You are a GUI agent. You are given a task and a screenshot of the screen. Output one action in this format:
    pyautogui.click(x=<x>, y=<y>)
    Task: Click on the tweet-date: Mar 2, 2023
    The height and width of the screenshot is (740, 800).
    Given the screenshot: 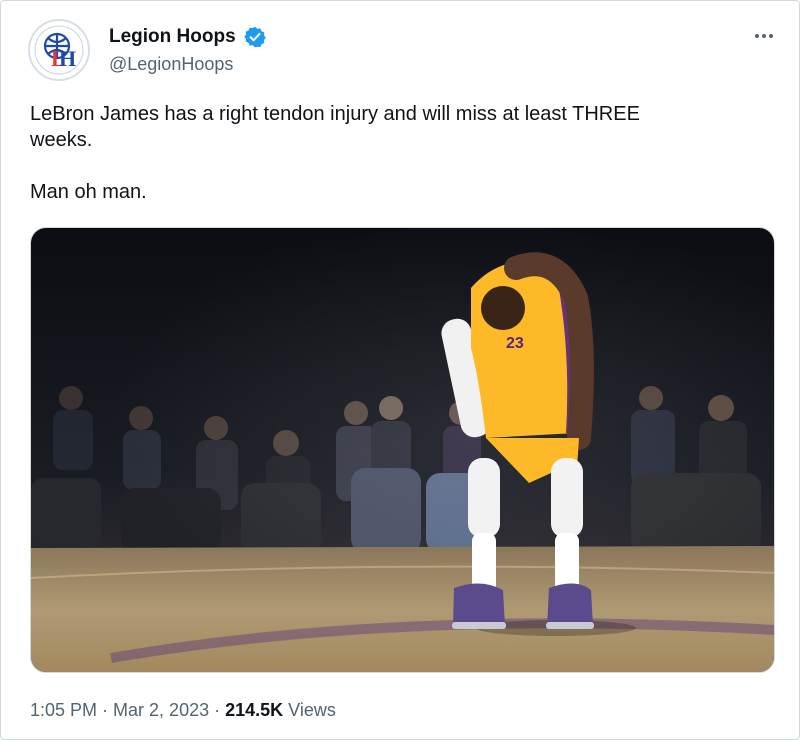 What is the action you would take?
    pyautogui.click(x=161, y=710)
    